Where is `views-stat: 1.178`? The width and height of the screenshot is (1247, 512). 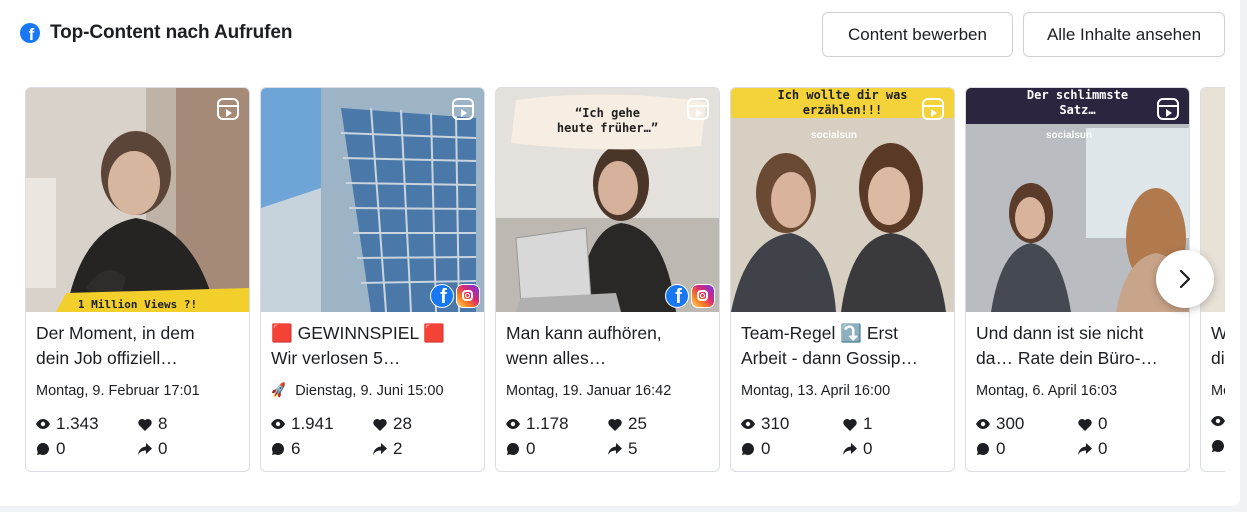 views-stat: 1.178 is located at coordinates (537, 424).